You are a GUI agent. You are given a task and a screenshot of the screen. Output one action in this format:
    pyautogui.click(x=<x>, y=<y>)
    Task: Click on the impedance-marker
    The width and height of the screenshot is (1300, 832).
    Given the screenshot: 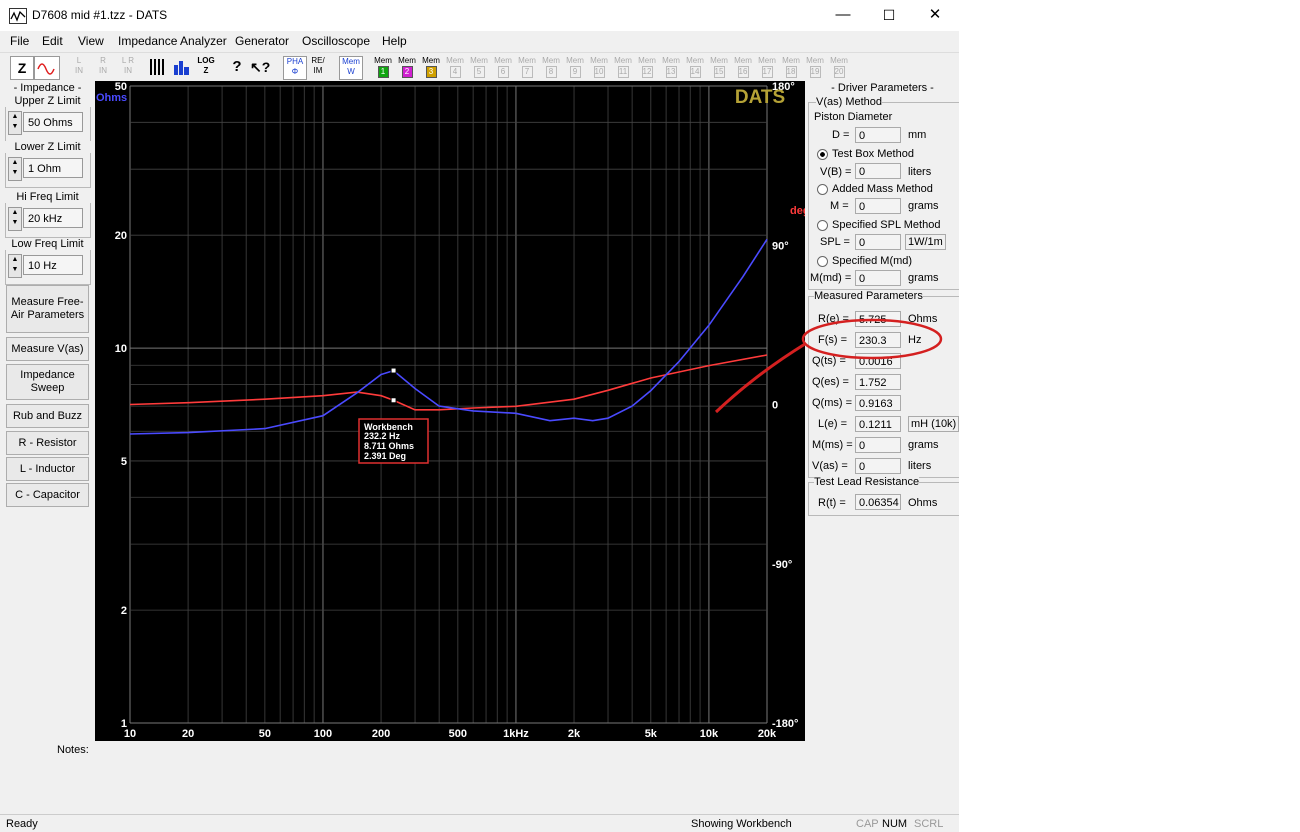 What is the action you would take?
    pyautogui.click(x=393, y=370)
    